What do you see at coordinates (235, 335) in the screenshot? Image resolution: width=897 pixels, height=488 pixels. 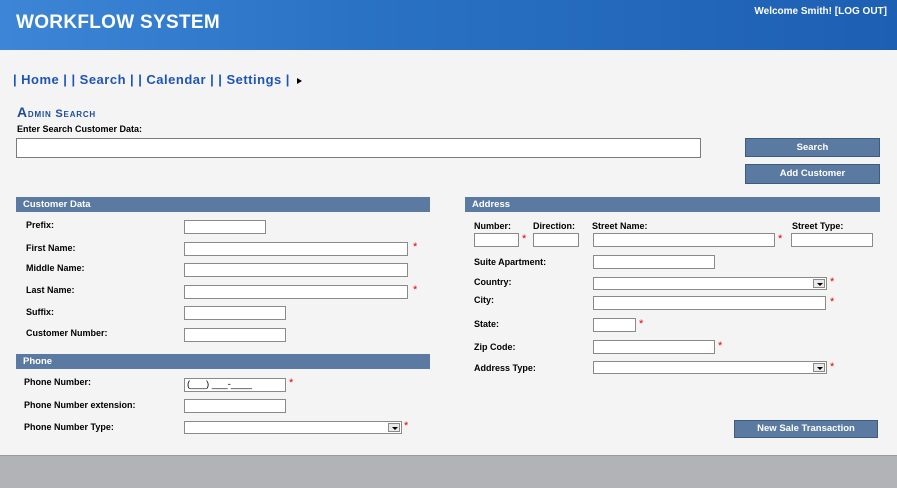 I see `customer-number-field` at bounding box center [235, 335].